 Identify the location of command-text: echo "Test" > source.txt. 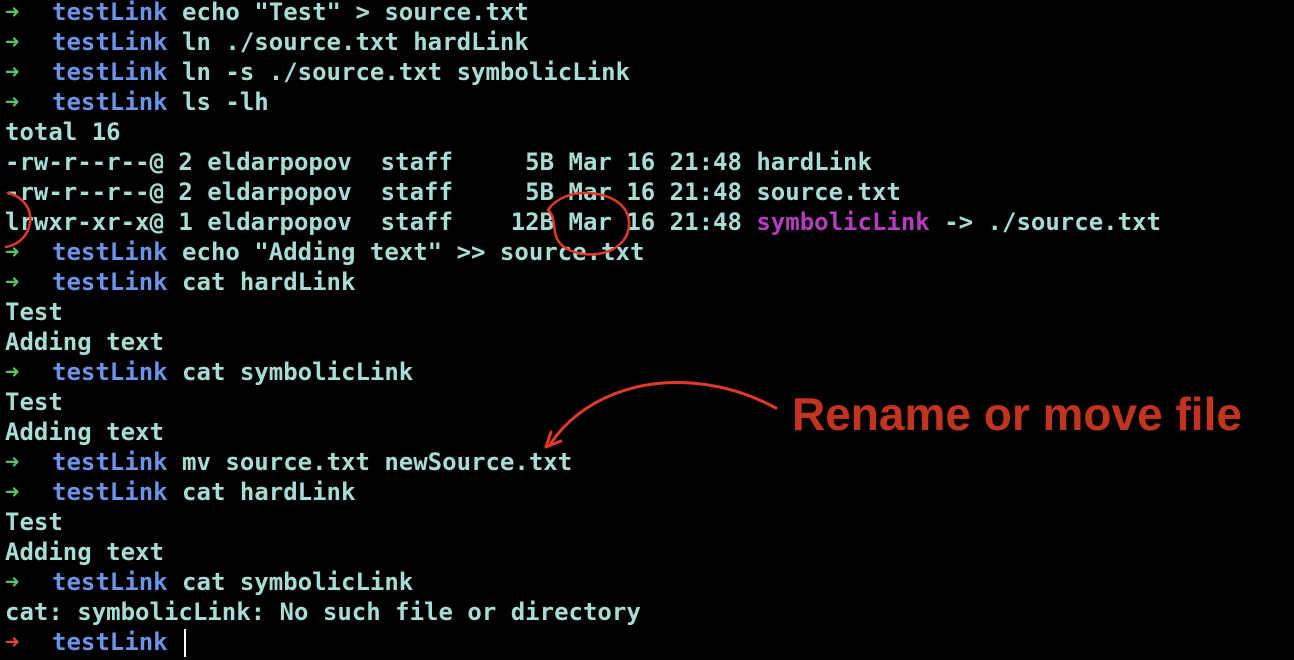
(355, 13).